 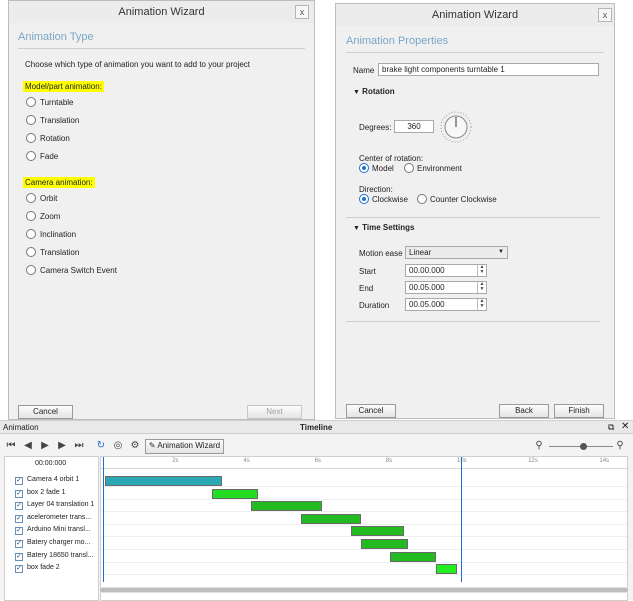 I want to click on playhead, so click(x=461, y=519).